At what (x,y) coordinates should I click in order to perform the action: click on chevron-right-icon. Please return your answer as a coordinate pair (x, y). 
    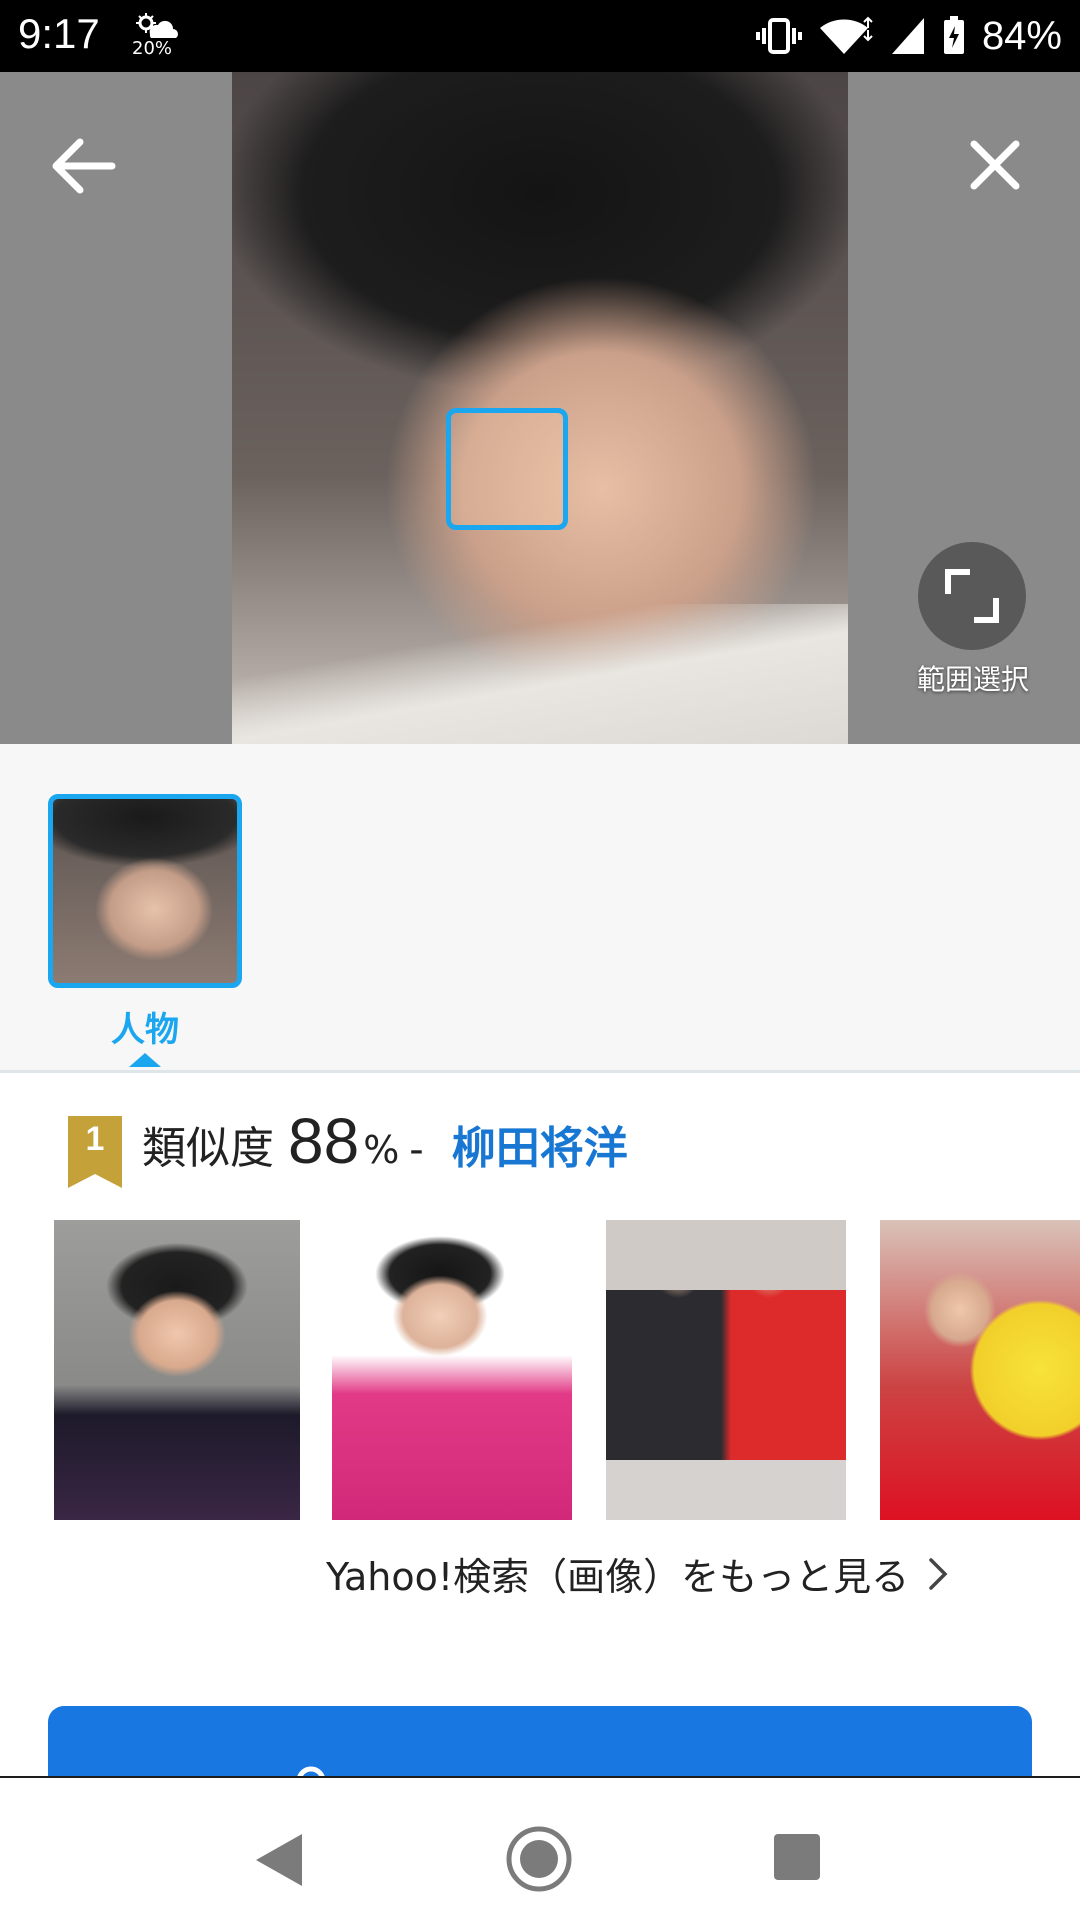
    Looking at the image, I should click on (938, 1573).